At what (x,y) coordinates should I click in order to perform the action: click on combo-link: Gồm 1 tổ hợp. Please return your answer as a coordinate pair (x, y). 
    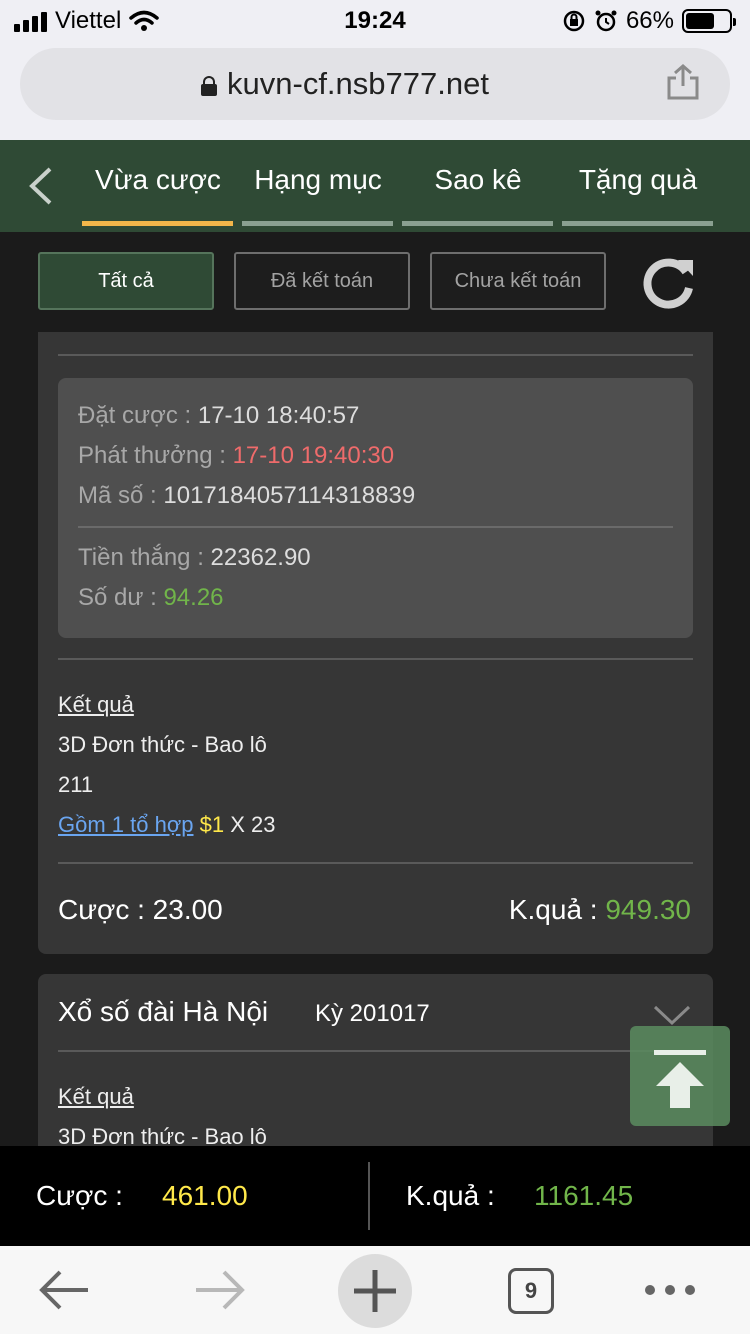
    Looking at the image, I should click on (126, 824).